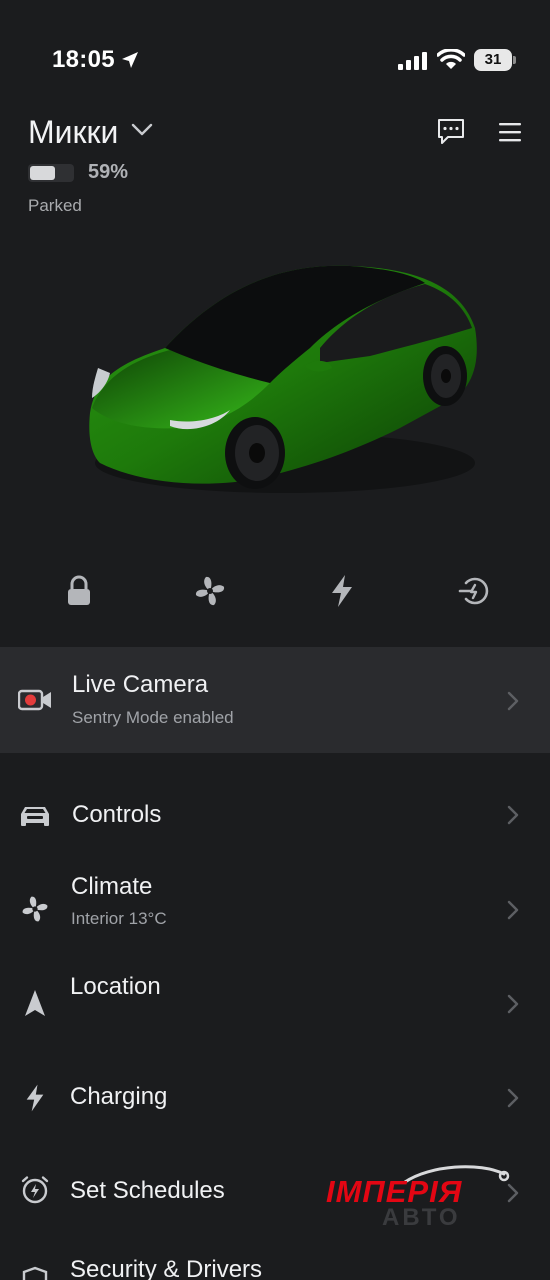 The height and width of the screenshot is (1280, 550). Describe the element at coordinates (275, 590) in the screenshot. I see `quick-actions-bar` at that location.